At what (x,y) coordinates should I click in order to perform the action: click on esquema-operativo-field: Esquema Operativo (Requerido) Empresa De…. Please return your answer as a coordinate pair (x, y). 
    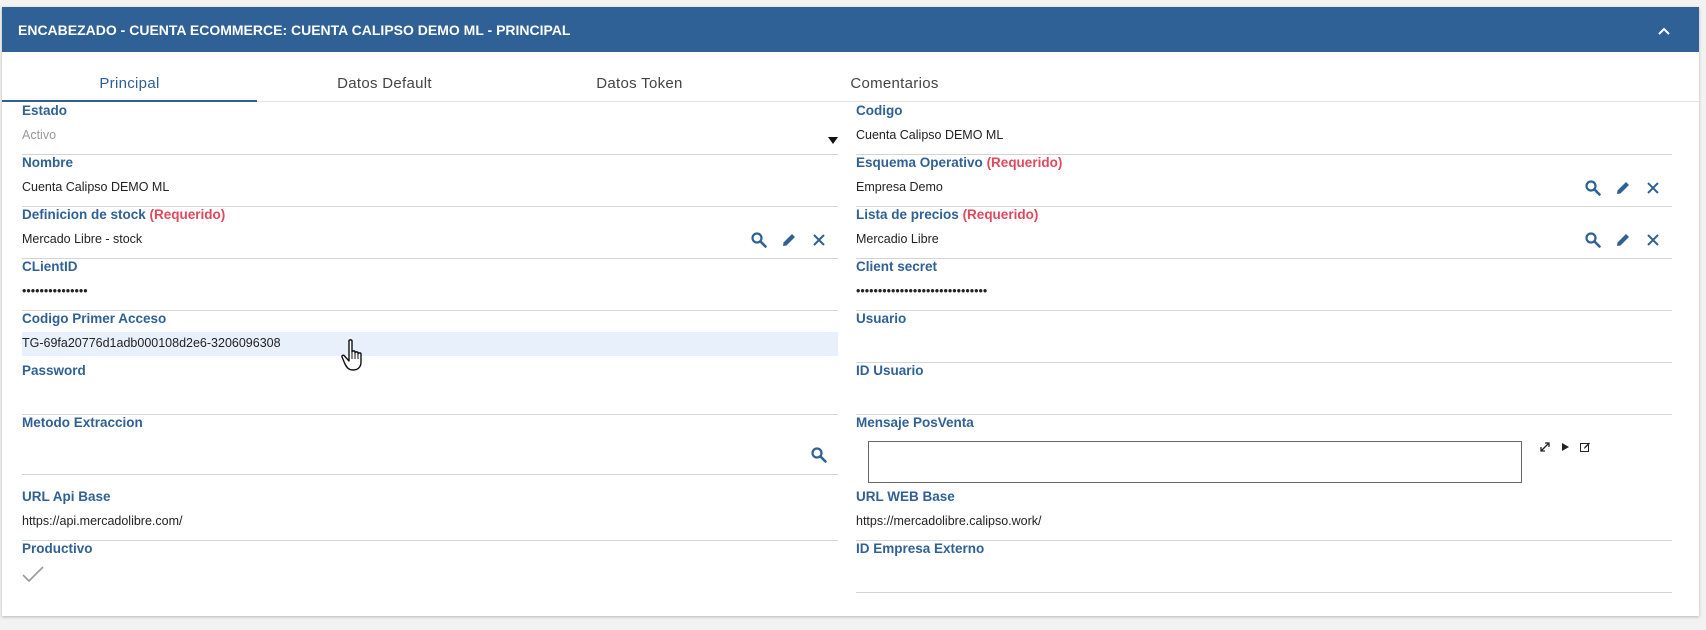
    Looking at the image, I should click on (1264, 181).